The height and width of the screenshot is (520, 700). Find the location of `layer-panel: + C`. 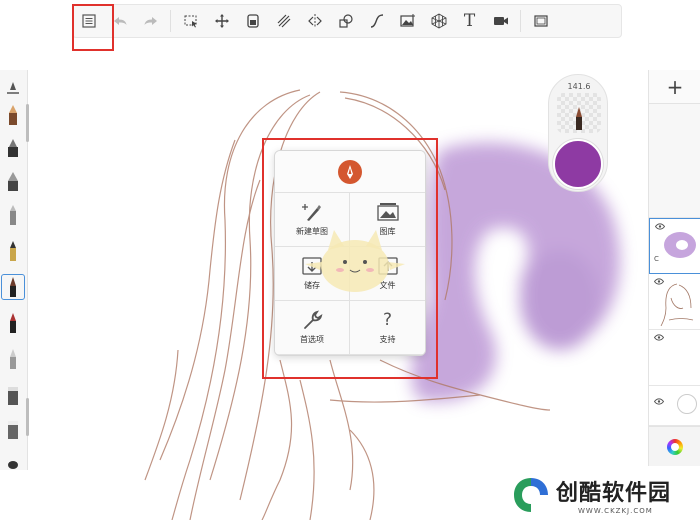

layer-panel: + C is located at coordinates (674, 268).